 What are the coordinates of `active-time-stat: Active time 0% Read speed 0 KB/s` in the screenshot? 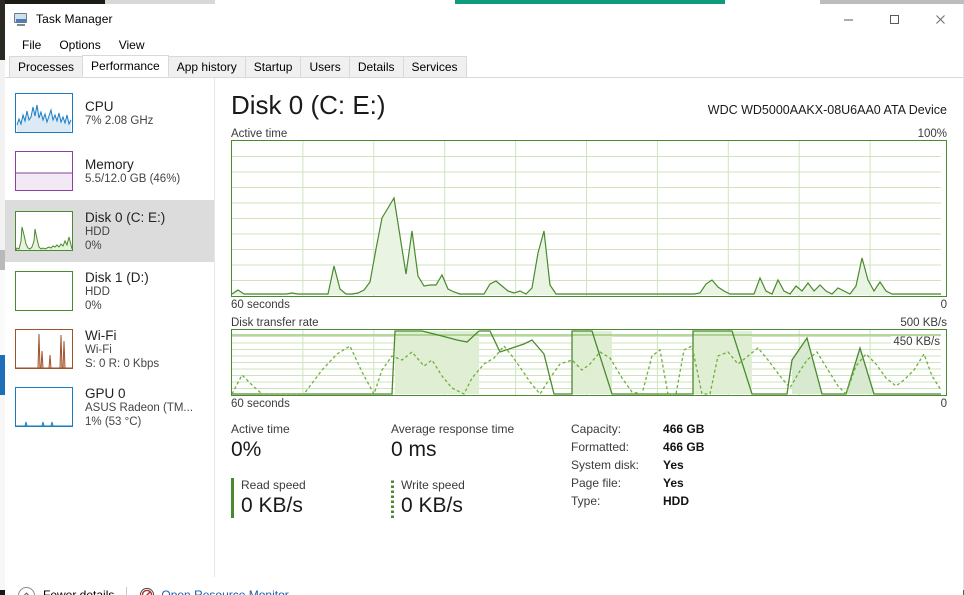 It's located at (311, 470).